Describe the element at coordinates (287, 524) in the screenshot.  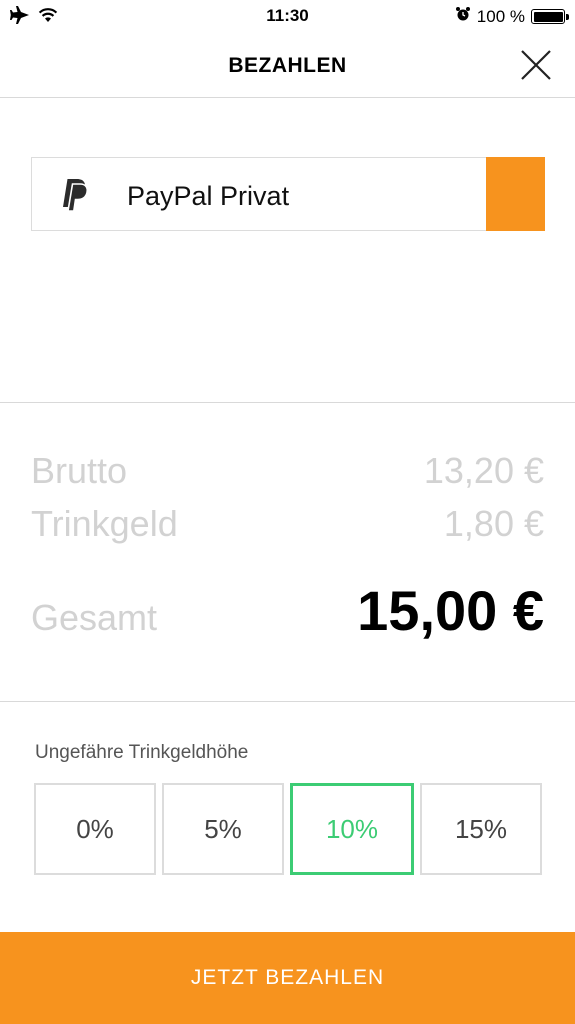
I see `tip-row: Trinkgeld 1,80 €` at that location.